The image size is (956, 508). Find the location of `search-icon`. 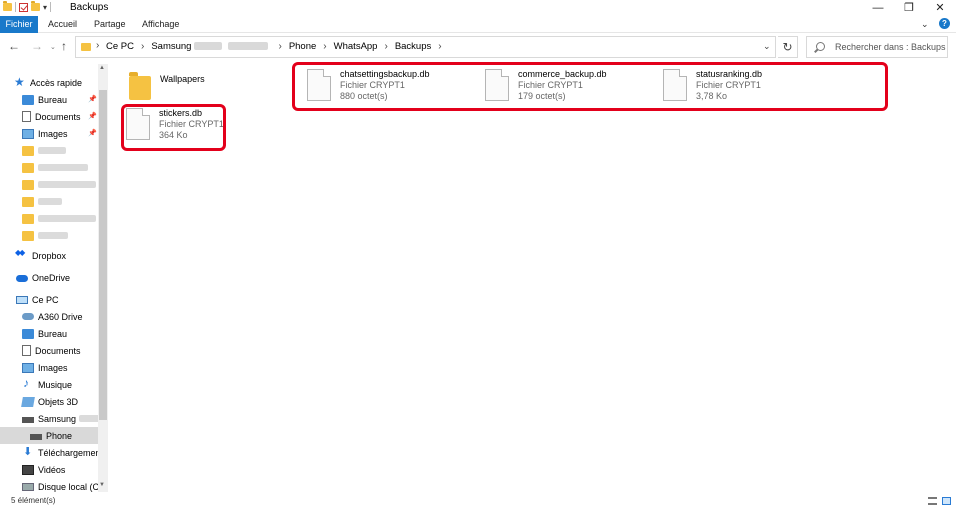

search-icon is located at coordinates (820, 46).